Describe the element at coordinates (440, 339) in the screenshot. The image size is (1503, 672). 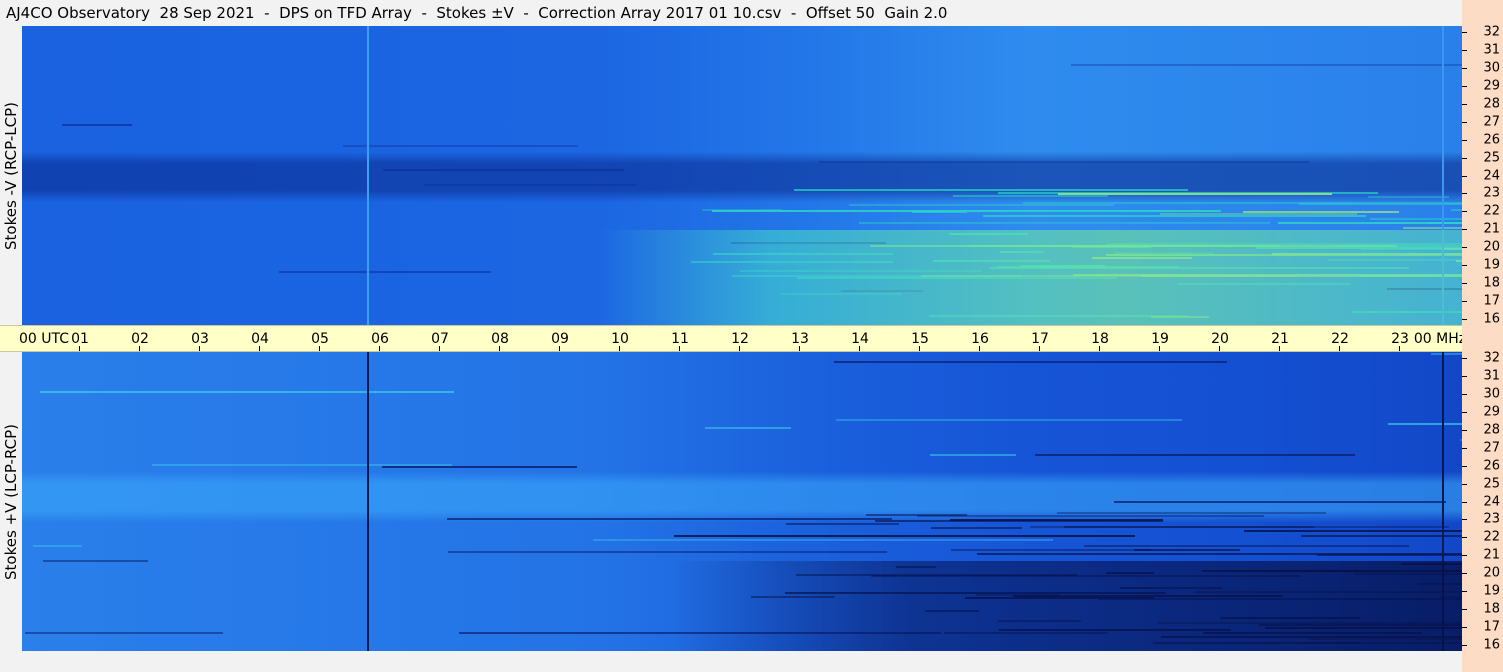
I see `time-axis-hour-label: 07` at that location.